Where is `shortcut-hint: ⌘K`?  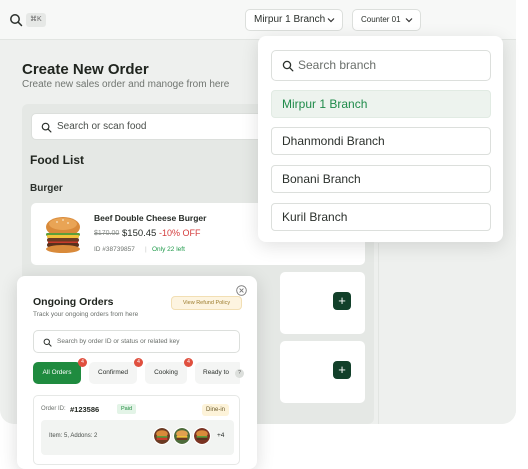 shortcut-hint: ⌘K is located at coordinates (36, 20).